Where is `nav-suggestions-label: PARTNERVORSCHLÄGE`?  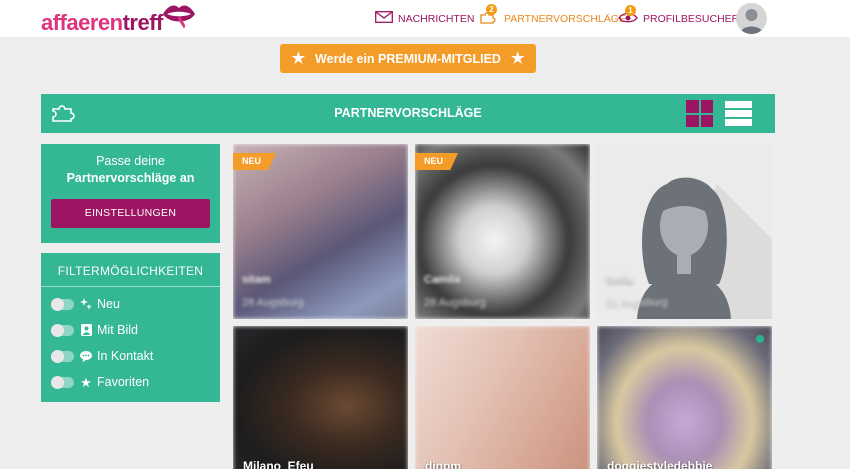 nav-suggestions-label: PARTNERVORSCHLÄGE is located at coordinates (565, 18).